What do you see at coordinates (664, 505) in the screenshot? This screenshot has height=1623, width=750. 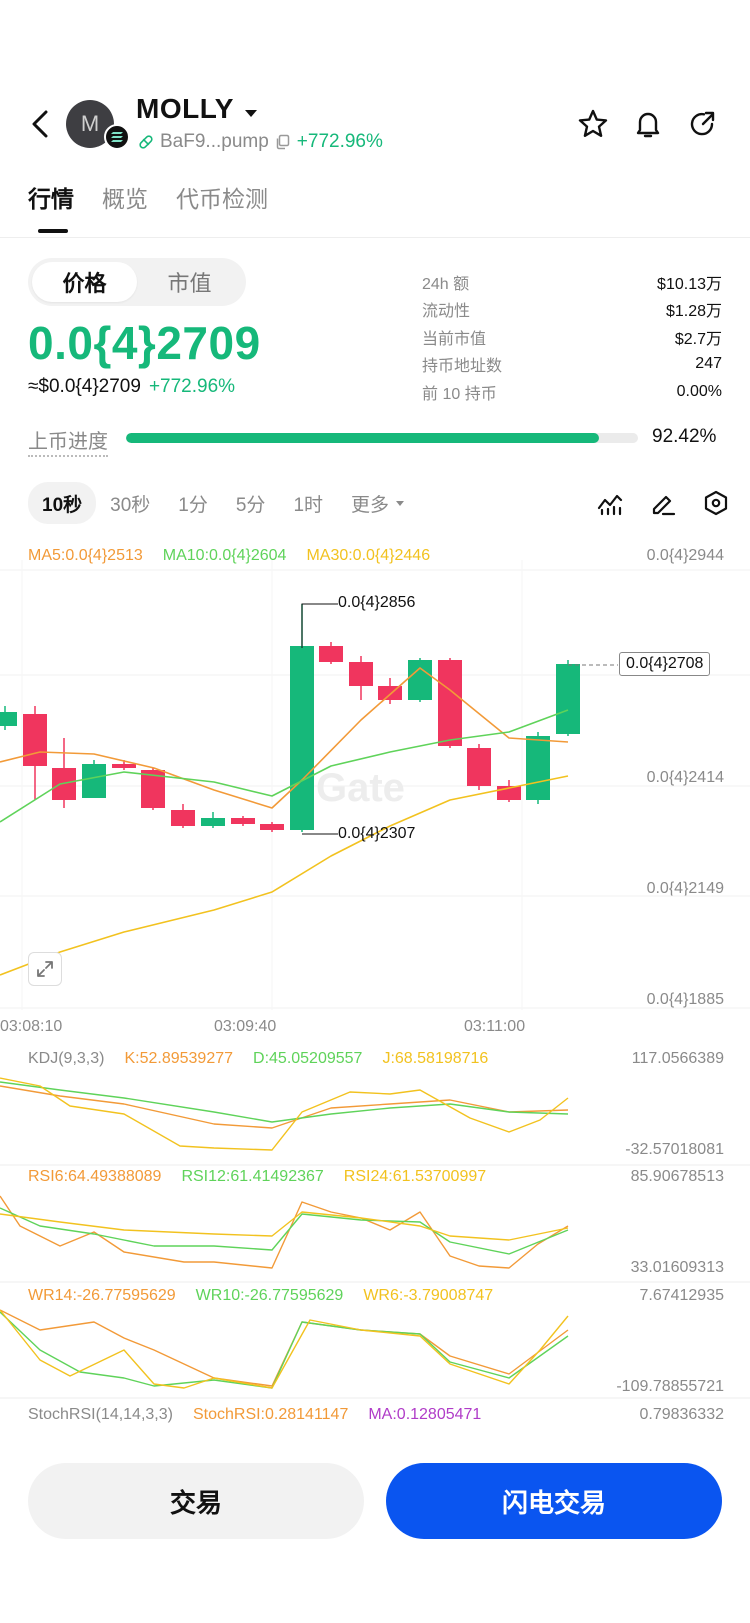 I see `pencil-icon` at bounding box center [664, 505].